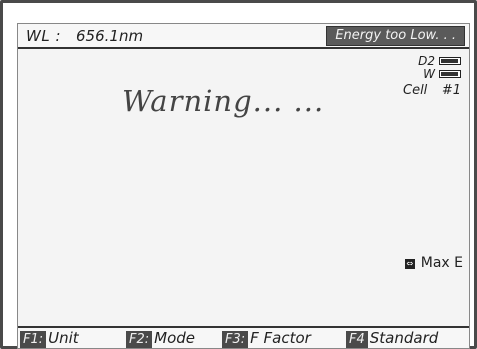 The height and width of the screenshot is (349, 477). I want to click on function-key-bar: F1: Unit F2: Mode F3: F Factor F4 Standard, so click(243, 337).